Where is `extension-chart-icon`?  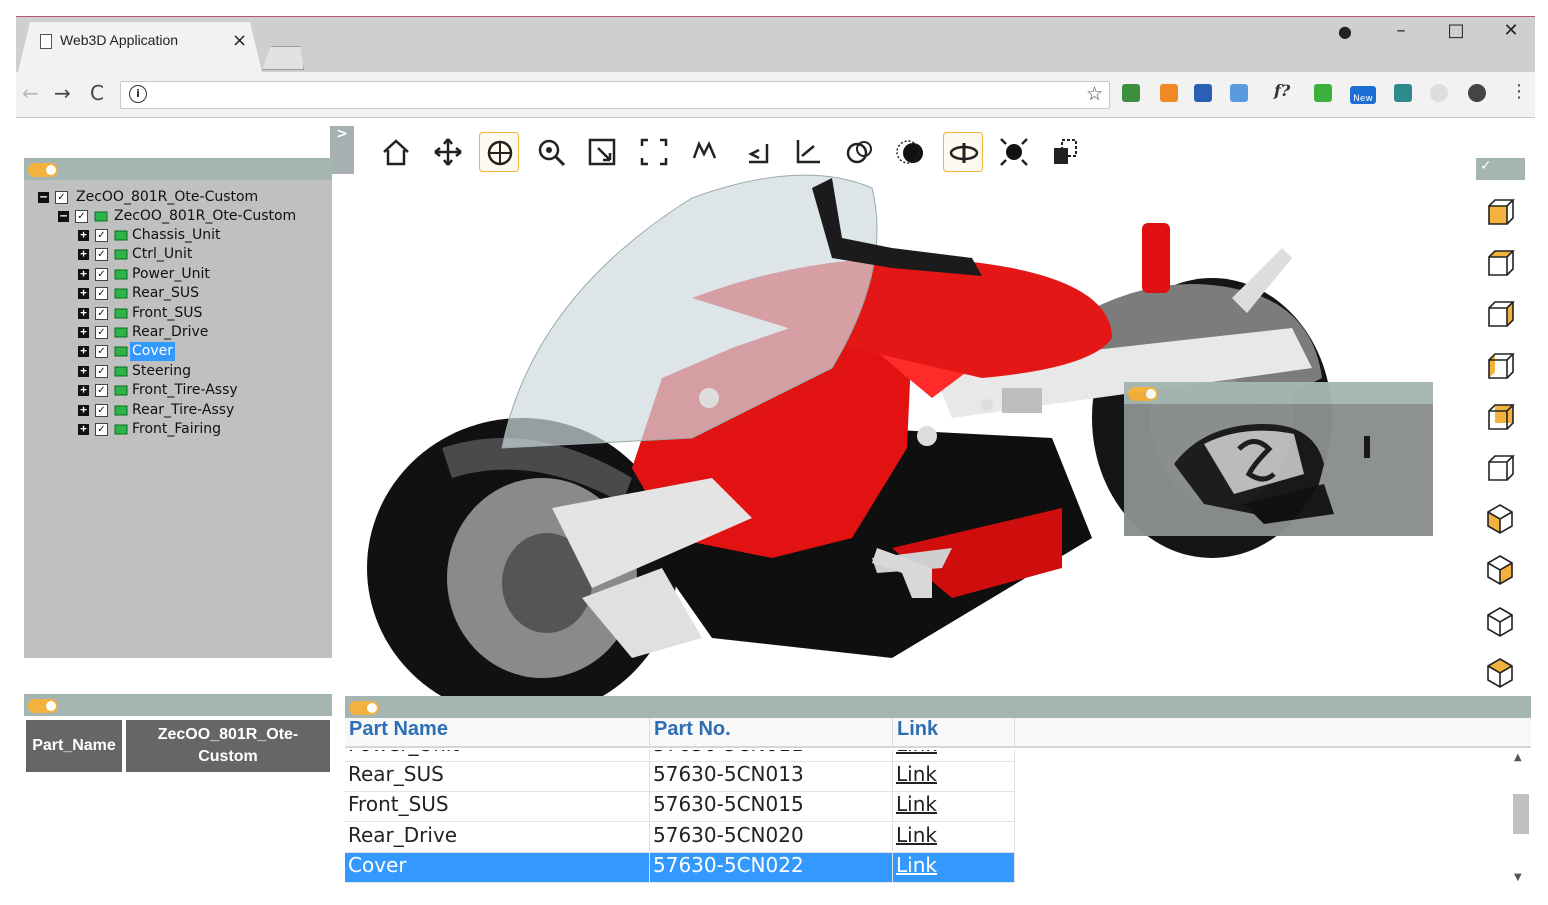 extension-chart-icon is located at coordinates (1169, 93).